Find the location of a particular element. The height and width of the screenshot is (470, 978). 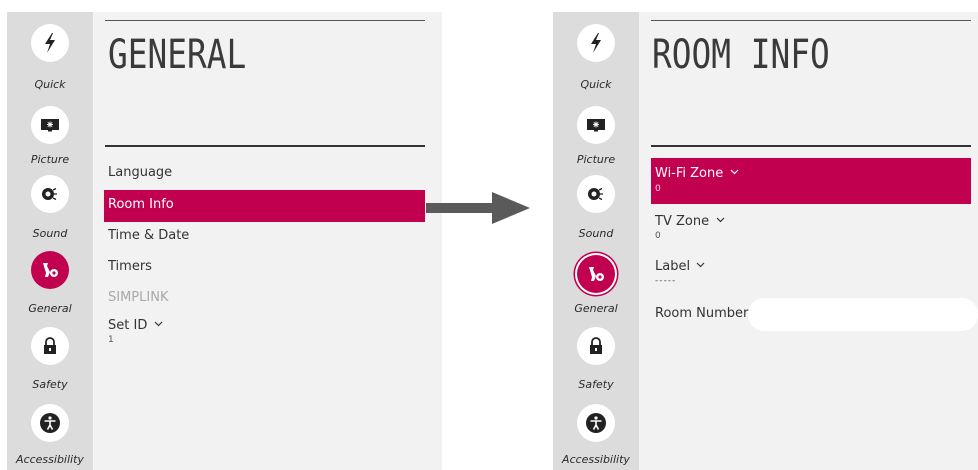

menu-item-label-field: Label is located at coordinates (680, 266).